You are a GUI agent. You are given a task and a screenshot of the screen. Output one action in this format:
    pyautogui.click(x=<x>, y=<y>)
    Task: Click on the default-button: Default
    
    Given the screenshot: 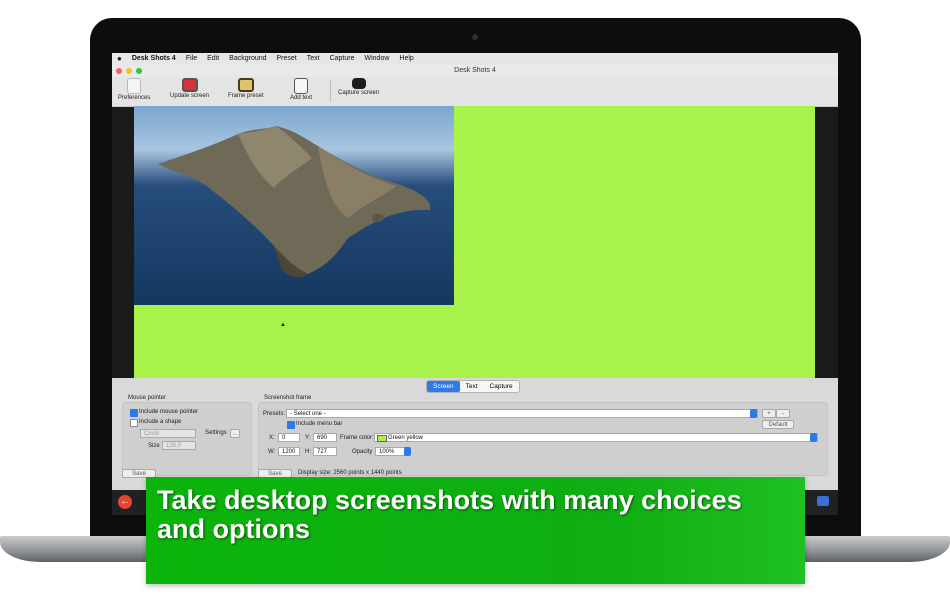 What is the action you would take?
    pyautogui.click(x=778, y=424)
    